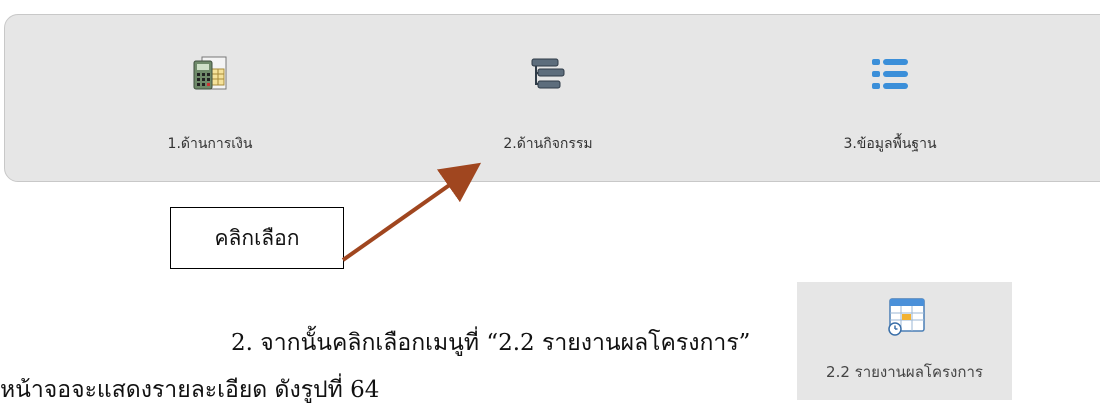  Describe the element at coordinates (210, 75) in the screenshot. I see `finance-calculator-icon` at that location.